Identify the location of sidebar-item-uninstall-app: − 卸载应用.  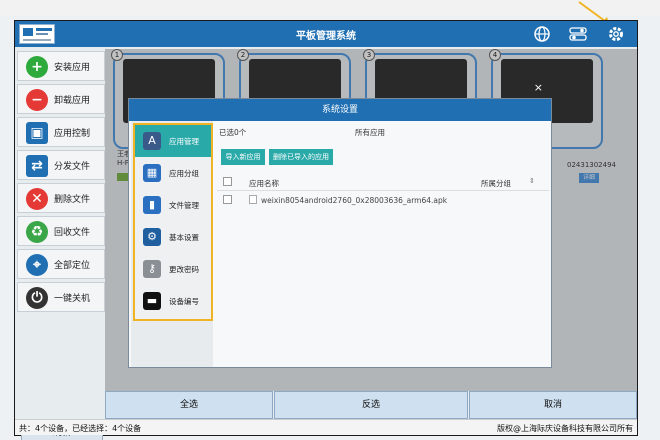
(61, 99).